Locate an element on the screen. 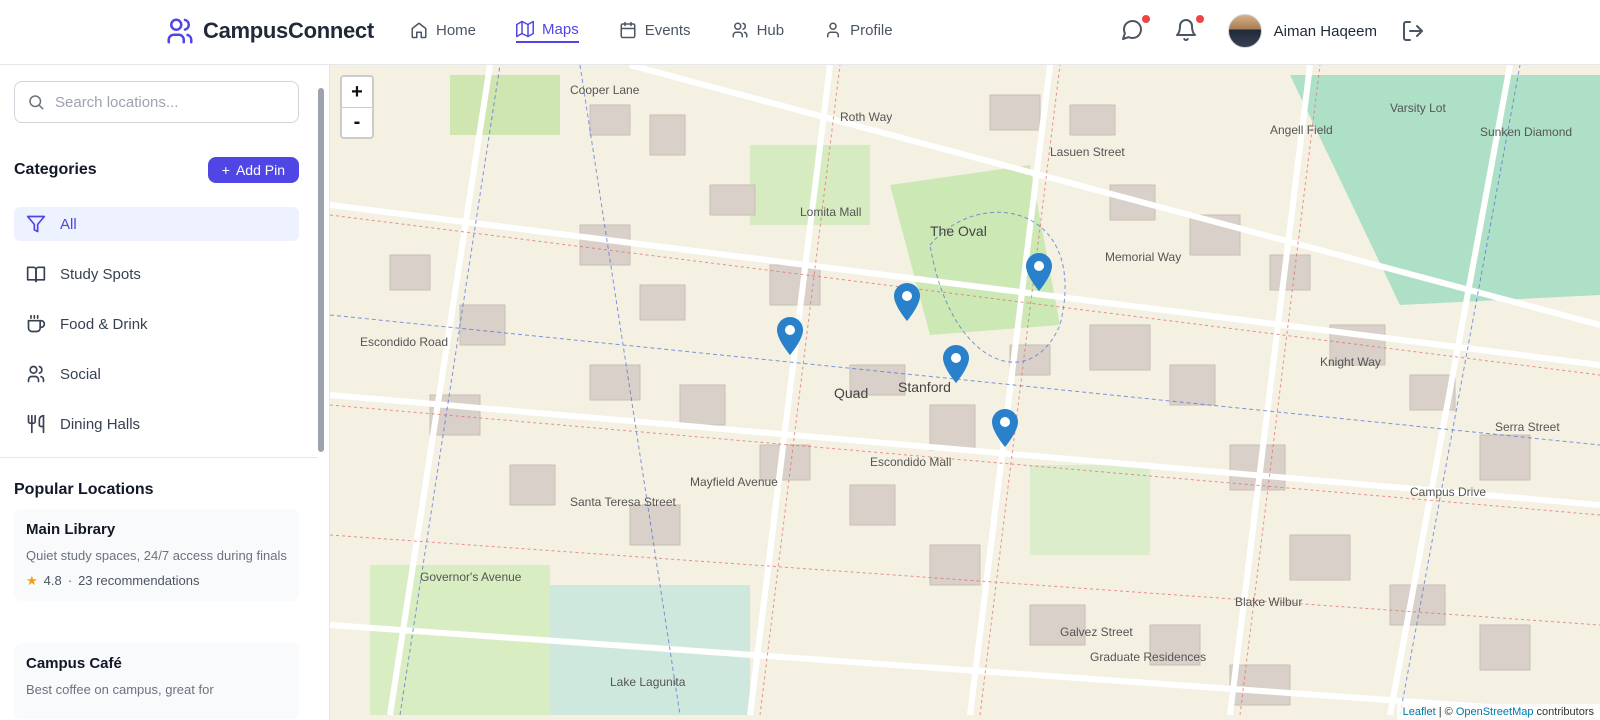 The image size is (1600, 720). category-dining-halls: Dining Halls is located at coordinates (156, 424).